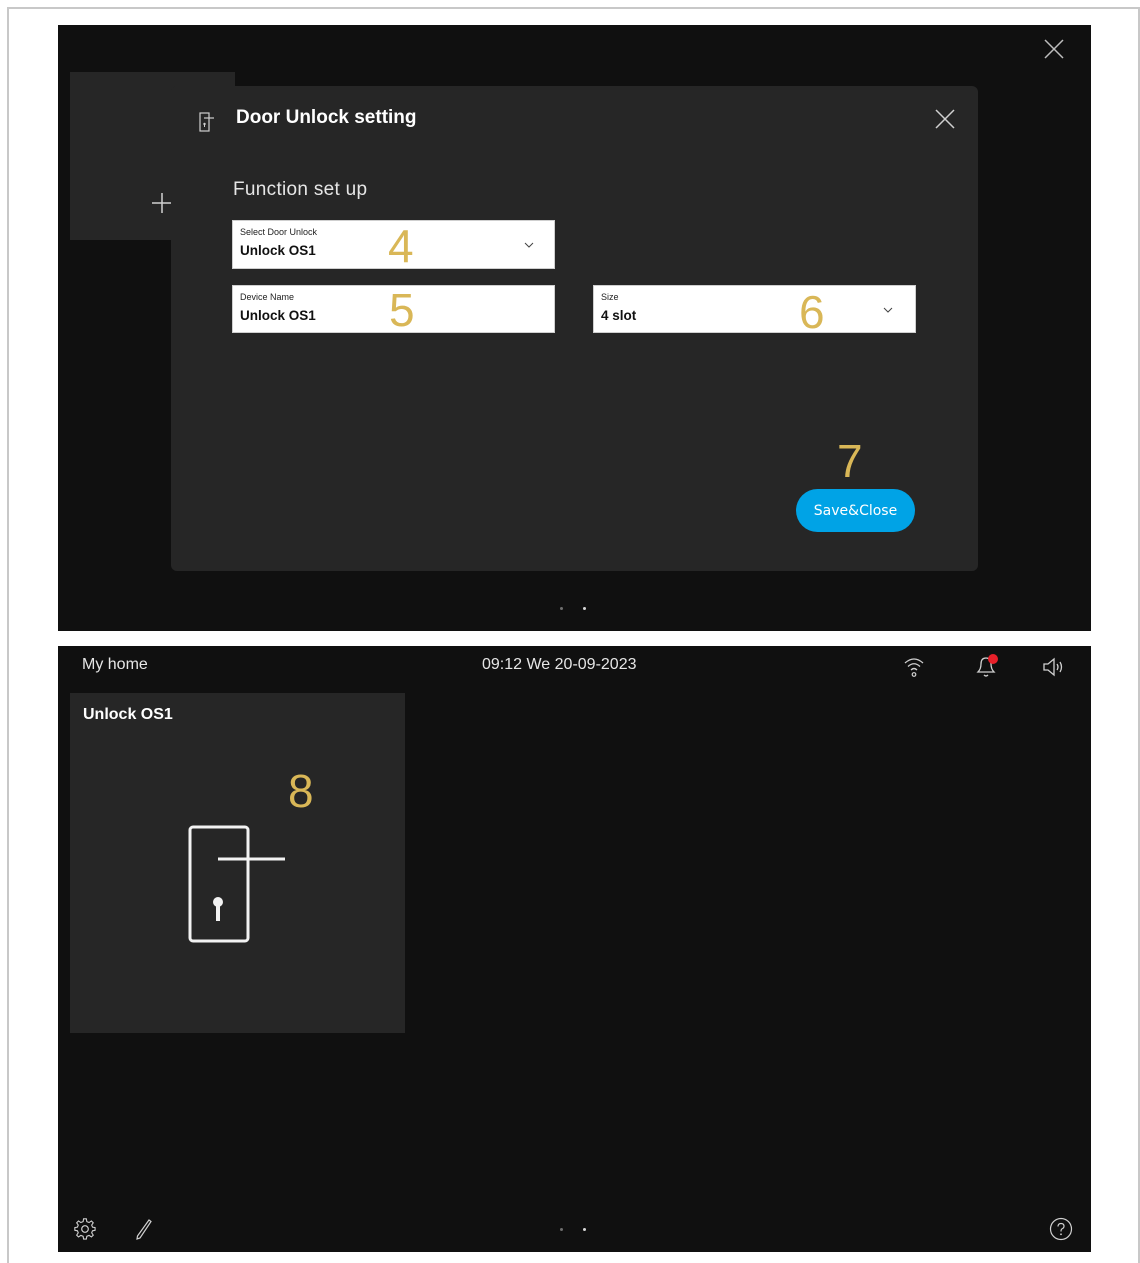 This screenshot has height=1263, width=1140. Describe the element at coordinates (754, 309) in the screenshot. I see `size-dropdown: Size 4 slot` at that location.